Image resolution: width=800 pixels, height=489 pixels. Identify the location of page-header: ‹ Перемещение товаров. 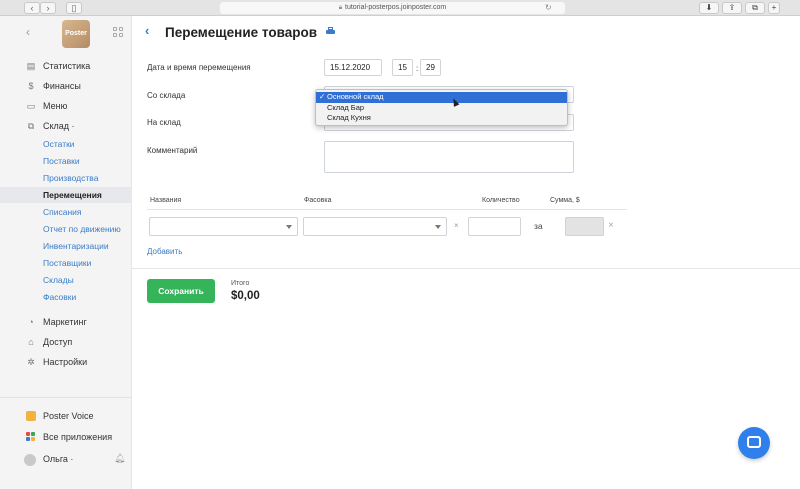
(466, 32).